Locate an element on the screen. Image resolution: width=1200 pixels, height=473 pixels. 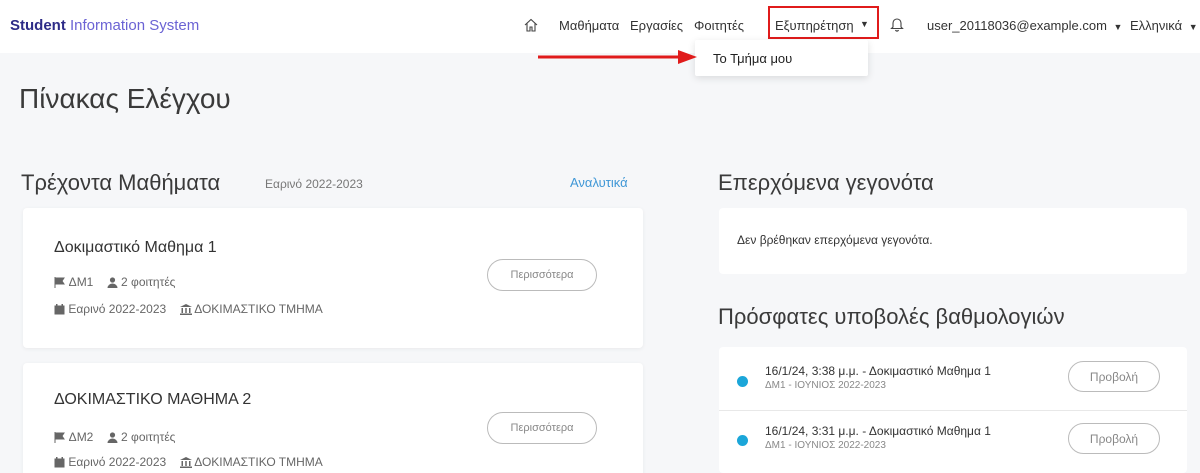
course-meta-row-1: ΔΜ2 2 φοιτητές is located at coordinates (114, 437).